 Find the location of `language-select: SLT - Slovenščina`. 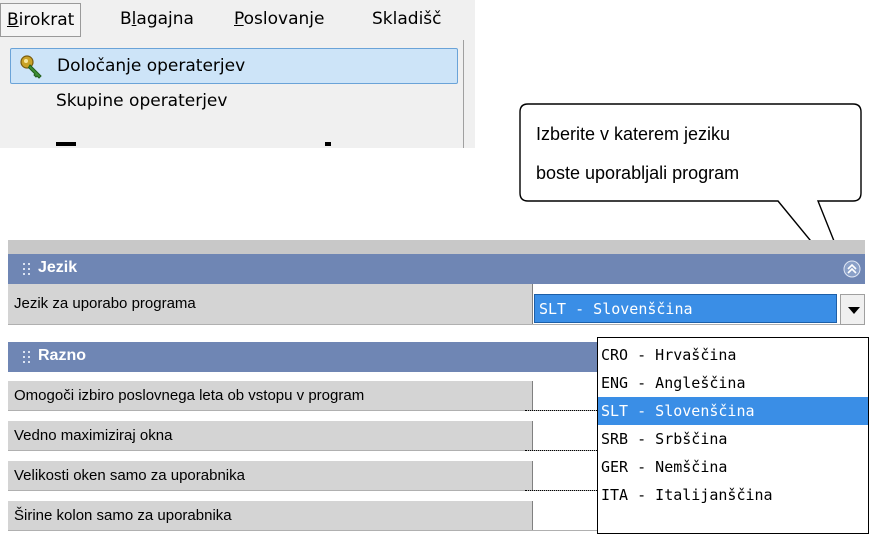

language-select: SLT - Slovenščina is located at coordinates (699, 309).